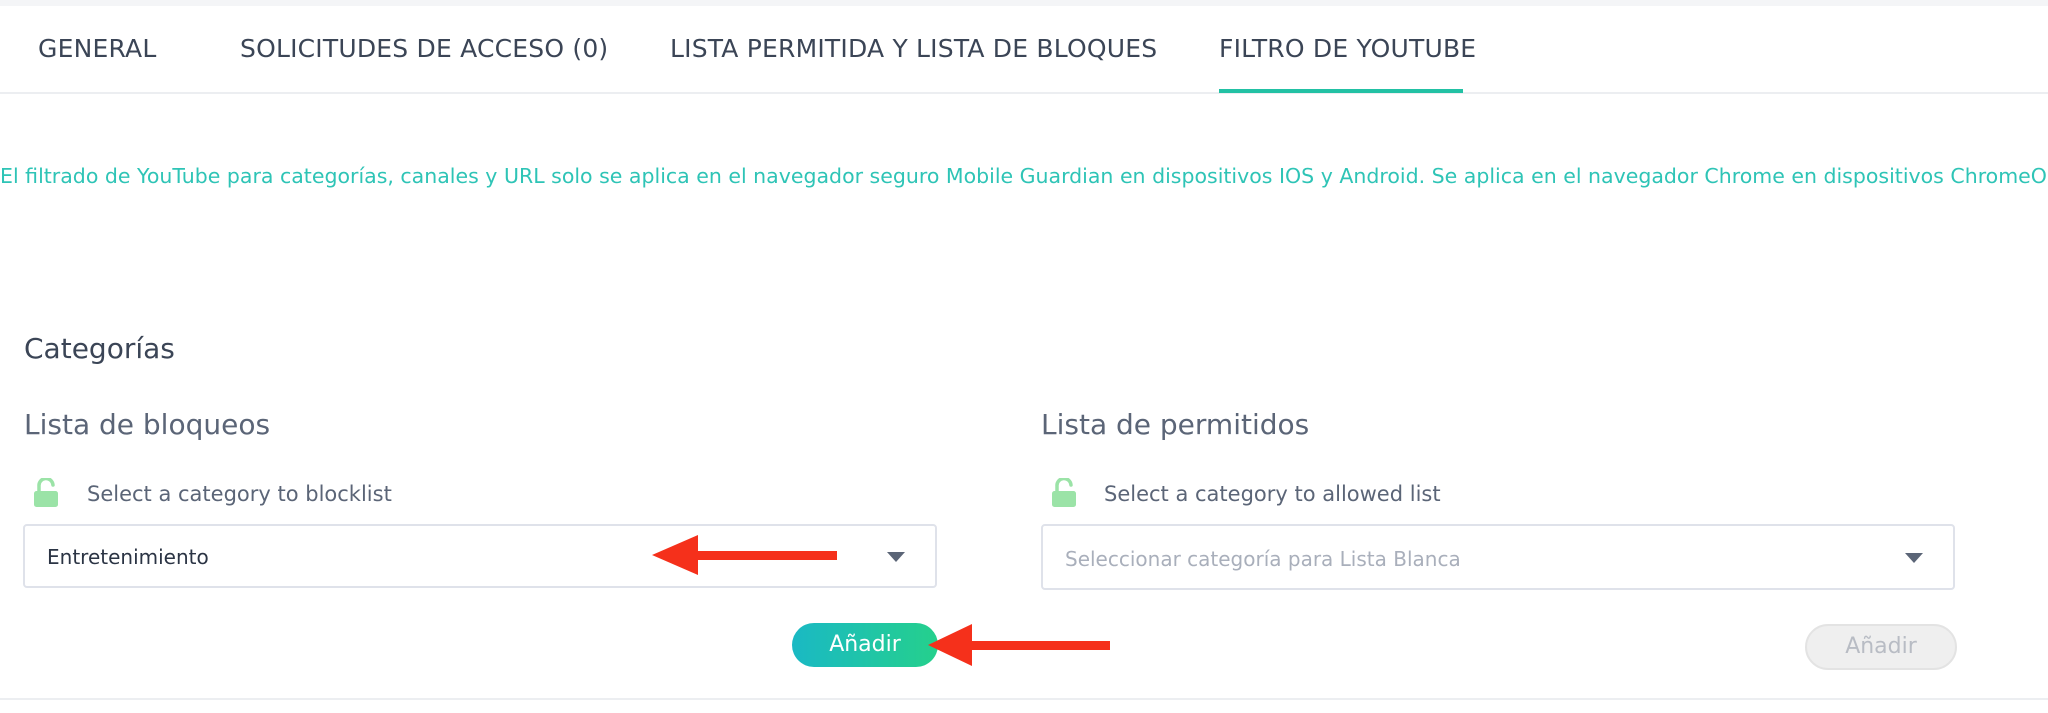  Describe the element at coordinates (1347, 48) in the screenshot. I see `tab-youtube-filter: FILTRO DE YOUTUBE` at that location.